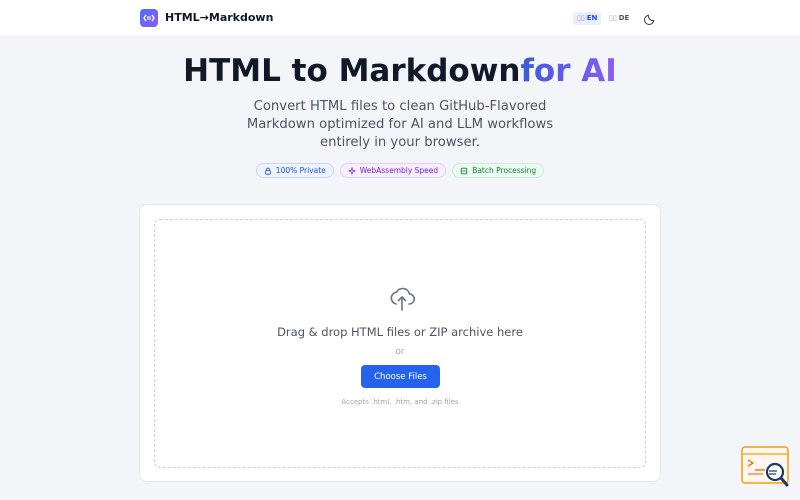 The height and width of the screenshot is (500, 800). I want to click on language-de-label: DE, so click(624, 18).